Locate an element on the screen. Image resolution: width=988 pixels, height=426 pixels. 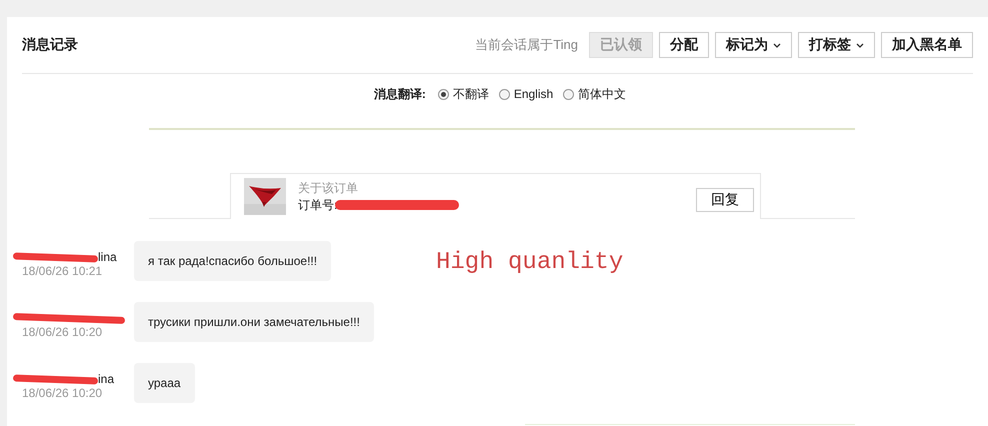
message-bubble: трусики пришли.они замечательные!!! is located at coordinates (254, 322).